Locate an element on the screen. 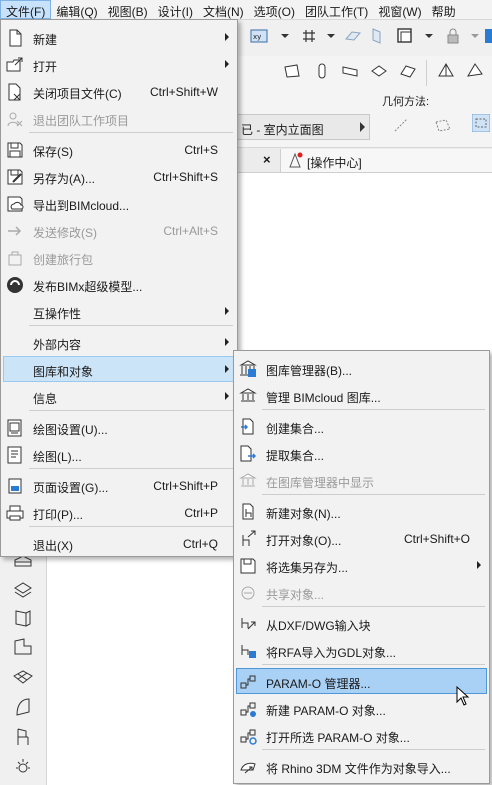  dxf-import-icon is located at coordinates (248, 624).